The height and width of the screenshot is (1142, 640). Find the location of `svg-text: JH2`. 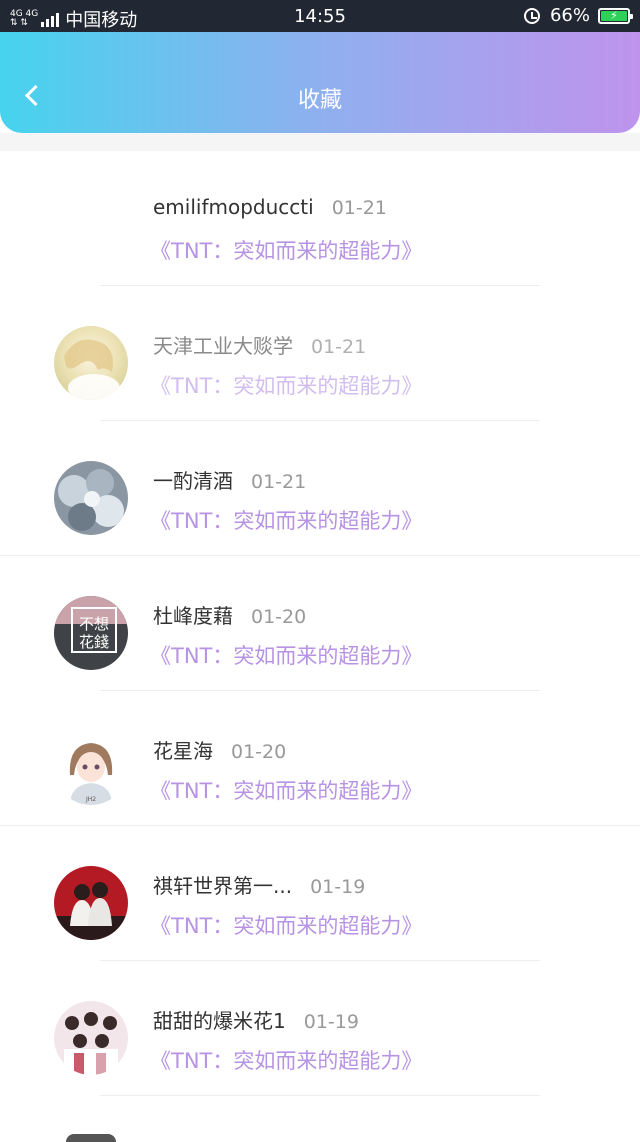

svg-text: JH2 is located at coordinates (90, 799).